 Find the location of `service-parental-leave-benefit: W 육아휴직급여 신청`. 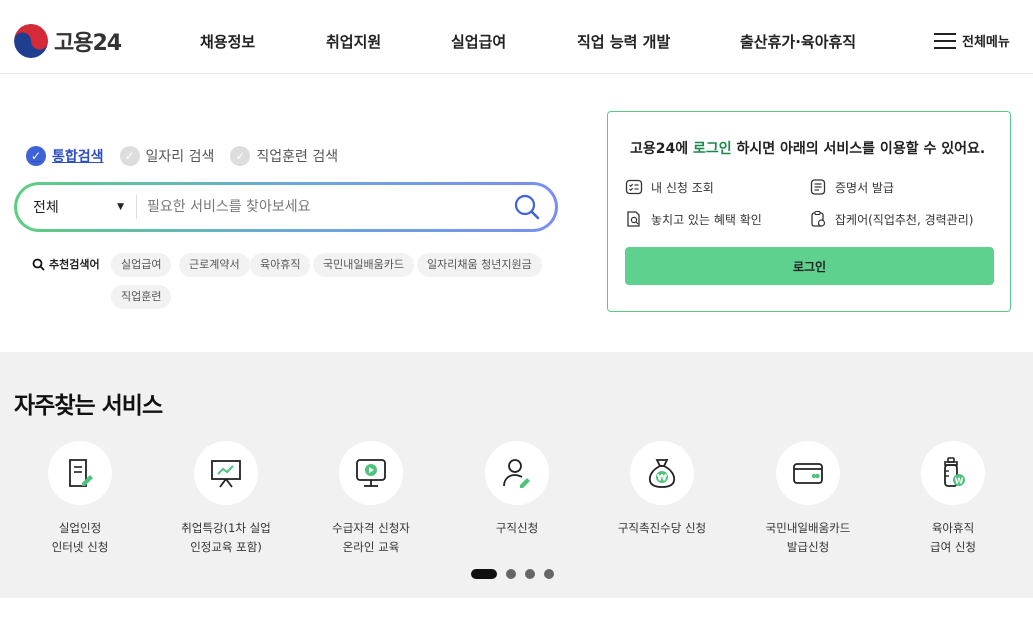

service-parental-leave-benefit: W 육아휴직급여 신청 is located at coordinates (953, 499).